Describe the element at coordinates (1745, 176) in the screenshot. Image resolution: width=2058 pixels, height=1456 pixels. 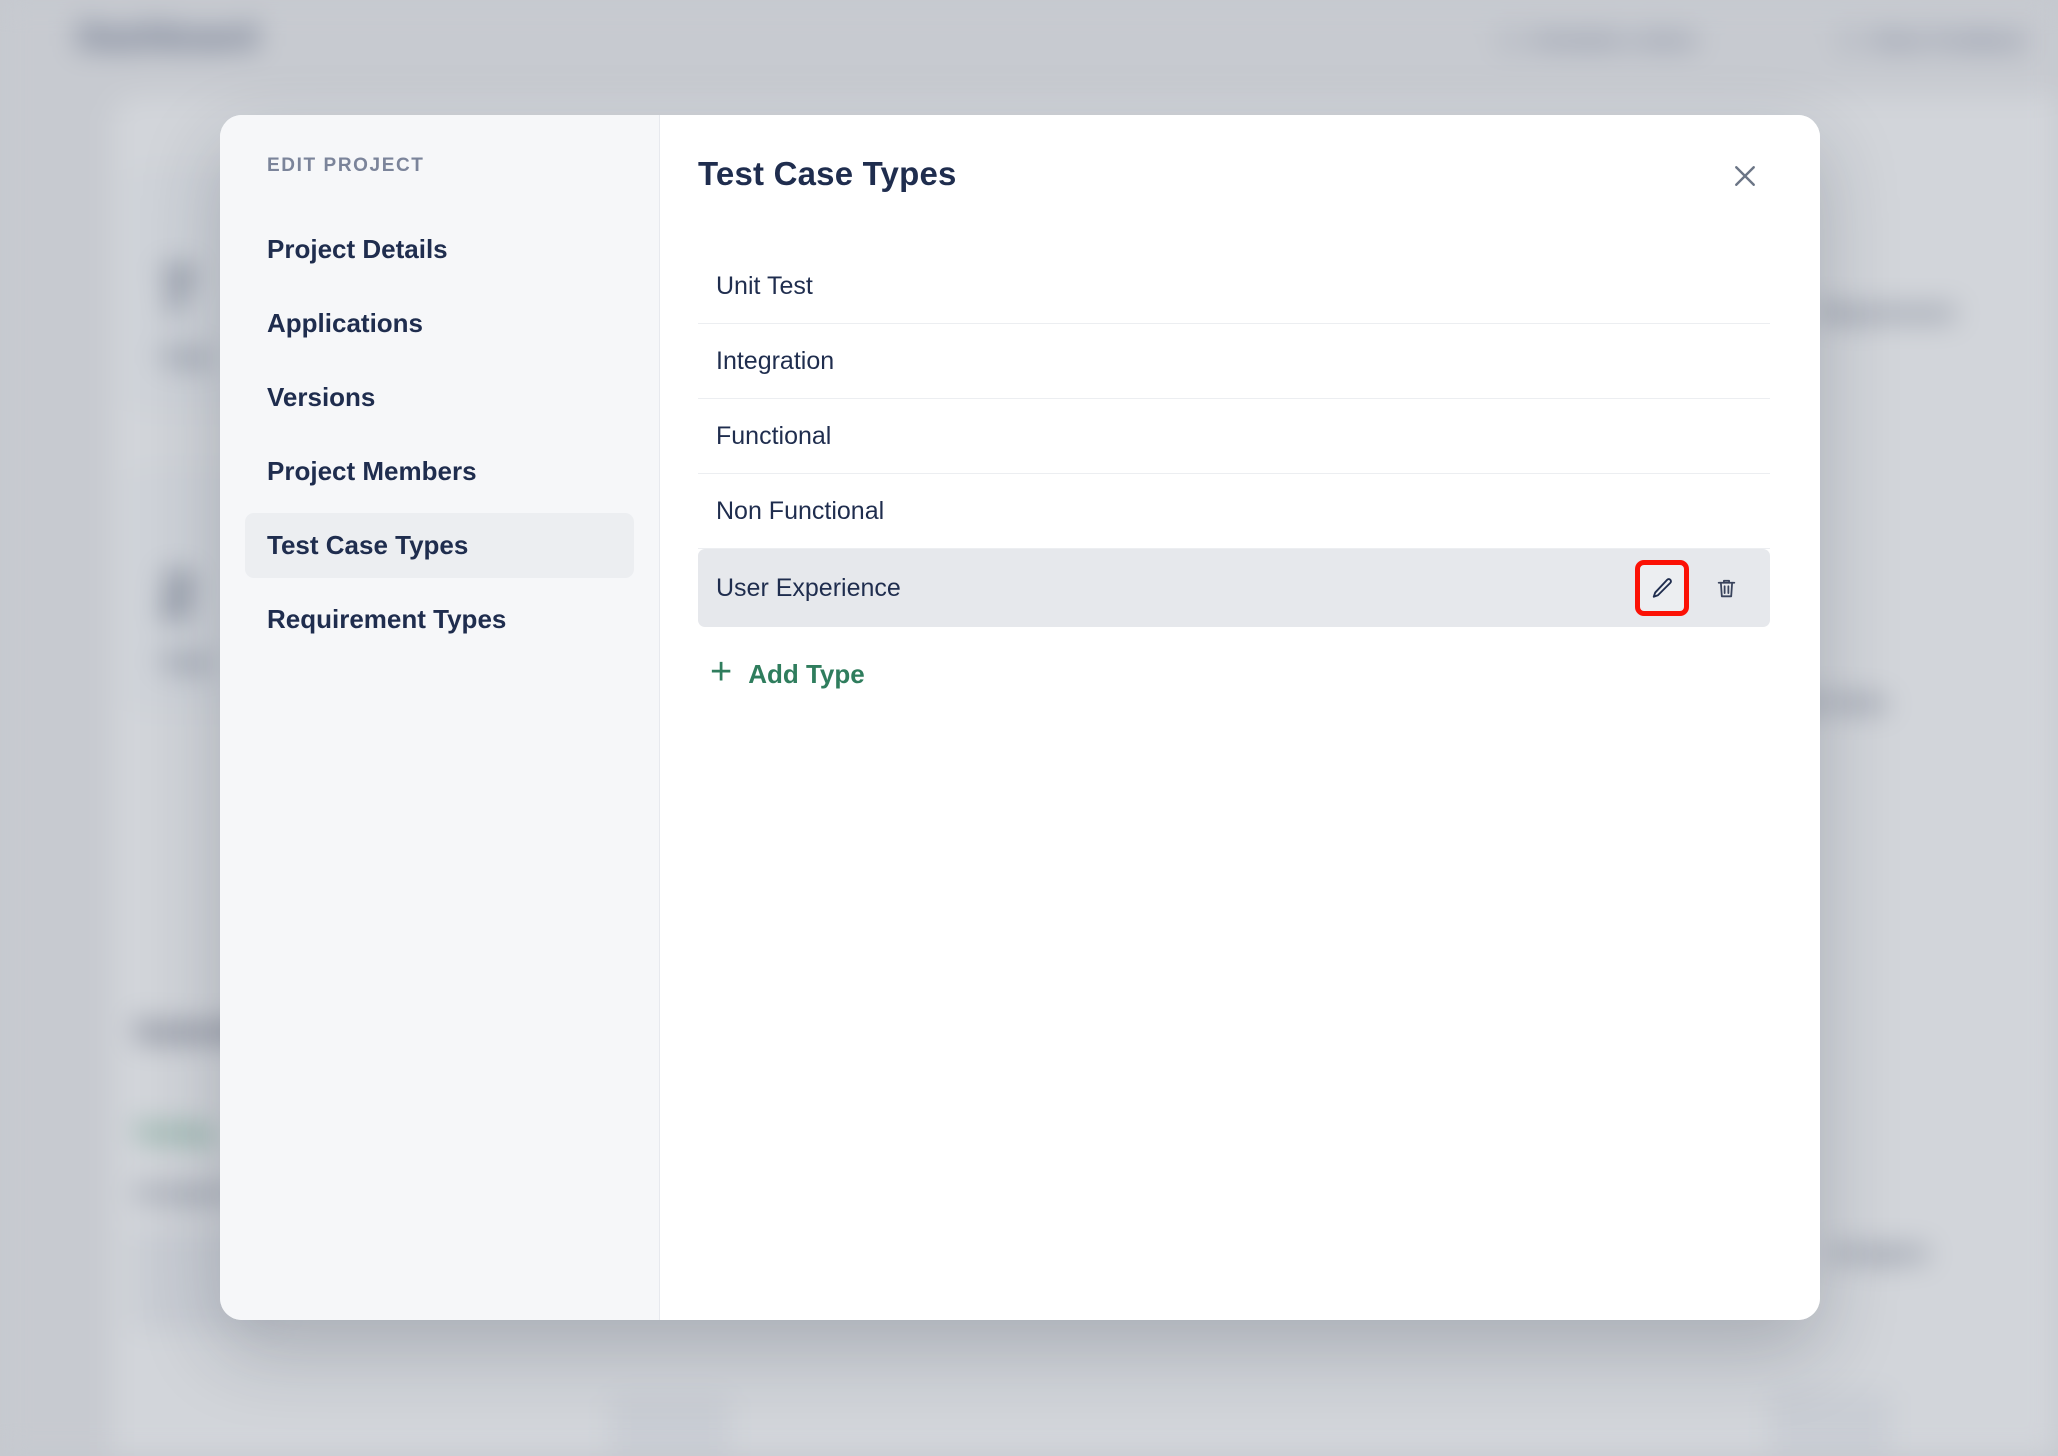
I see `close-icon` at that location.